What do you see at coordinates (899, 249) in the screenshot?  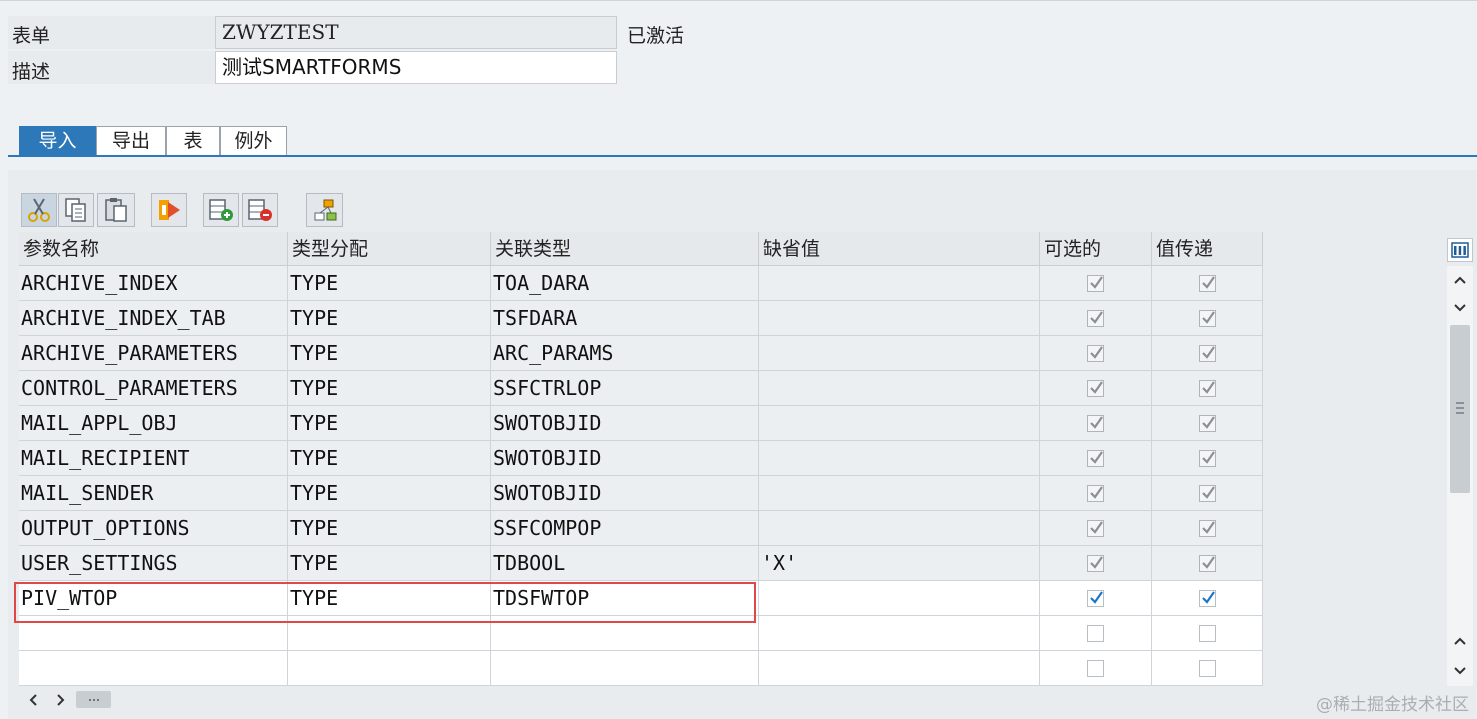 I see `col-header-default: 缺省值` at bounding box center [899, 249].